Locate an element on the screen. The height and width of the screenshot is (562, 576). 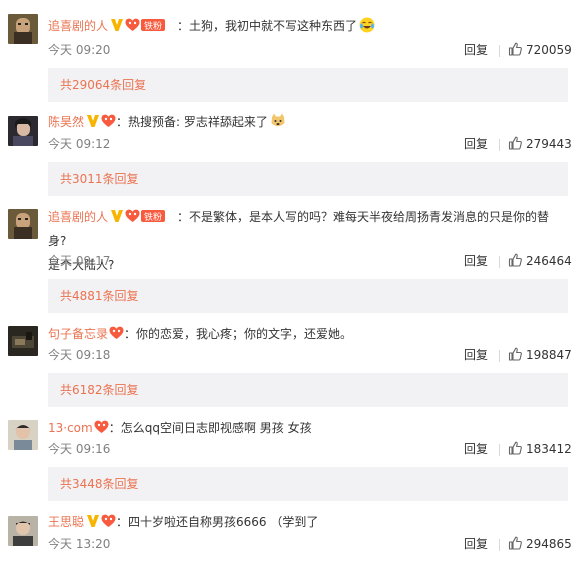
like-button: 246464 is located at coordinates (540, 261).